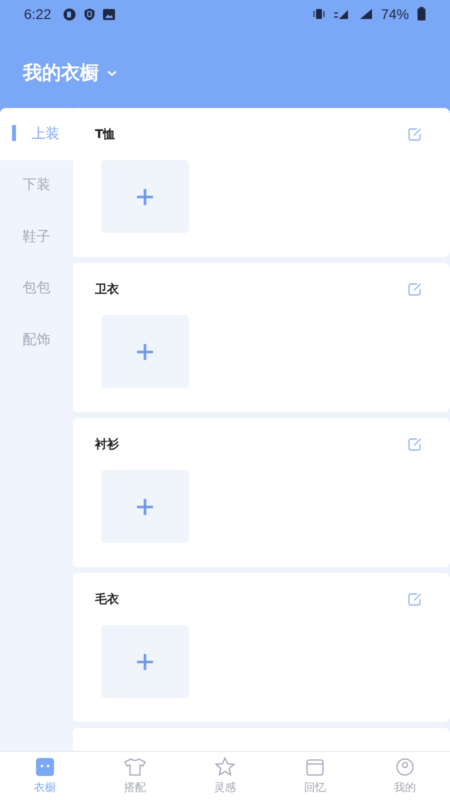 Image resolution: width=450 pixels, height=800 pixels. Describe the element at coordinates (405, 767) in the screenshot. I see `person-icon` at that location.